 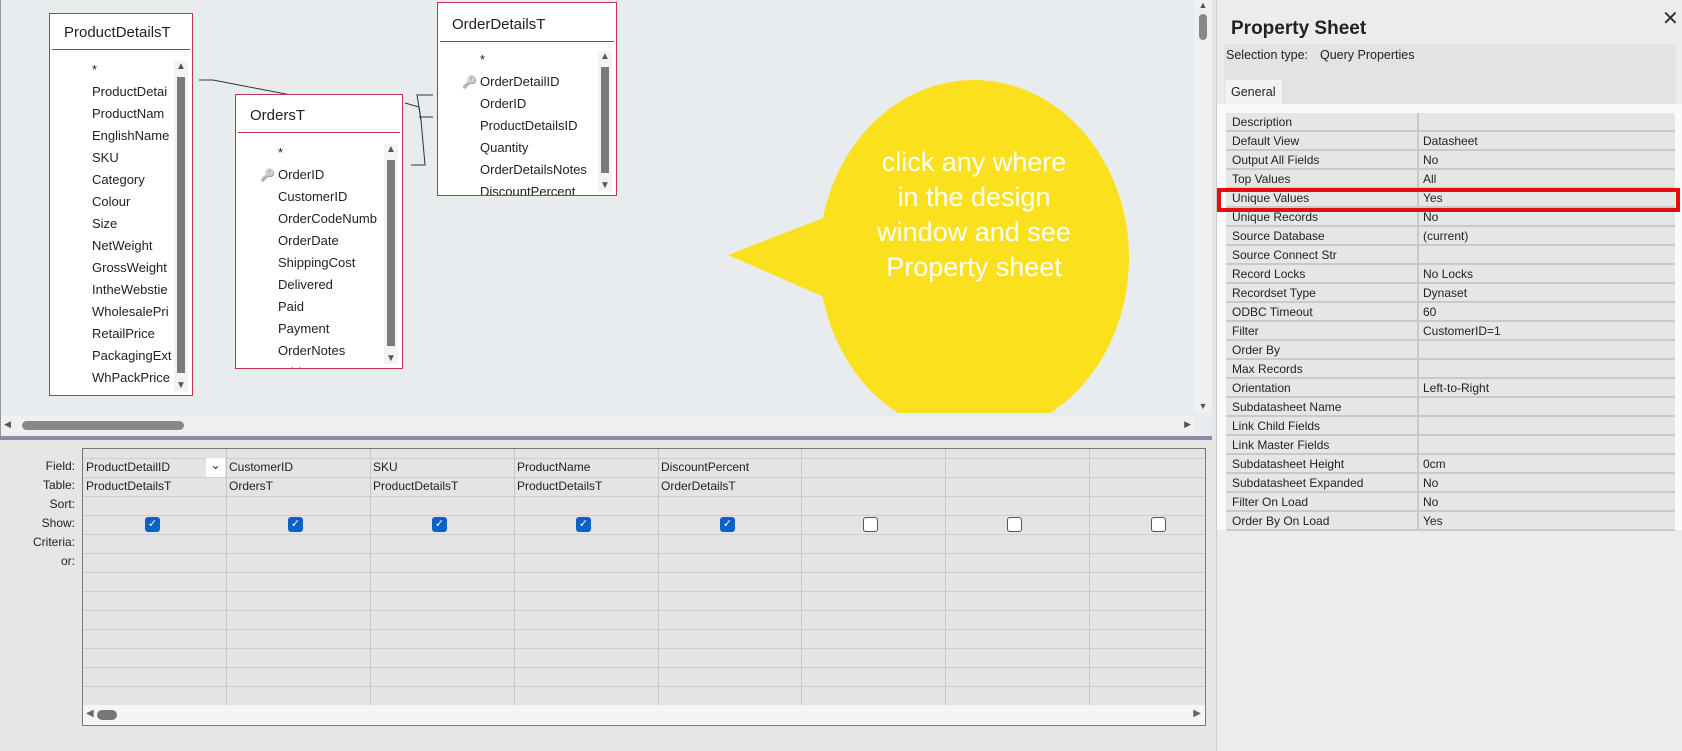 I want to click on property-name: Subdatasheet Name, so click(x=1287, y=407).